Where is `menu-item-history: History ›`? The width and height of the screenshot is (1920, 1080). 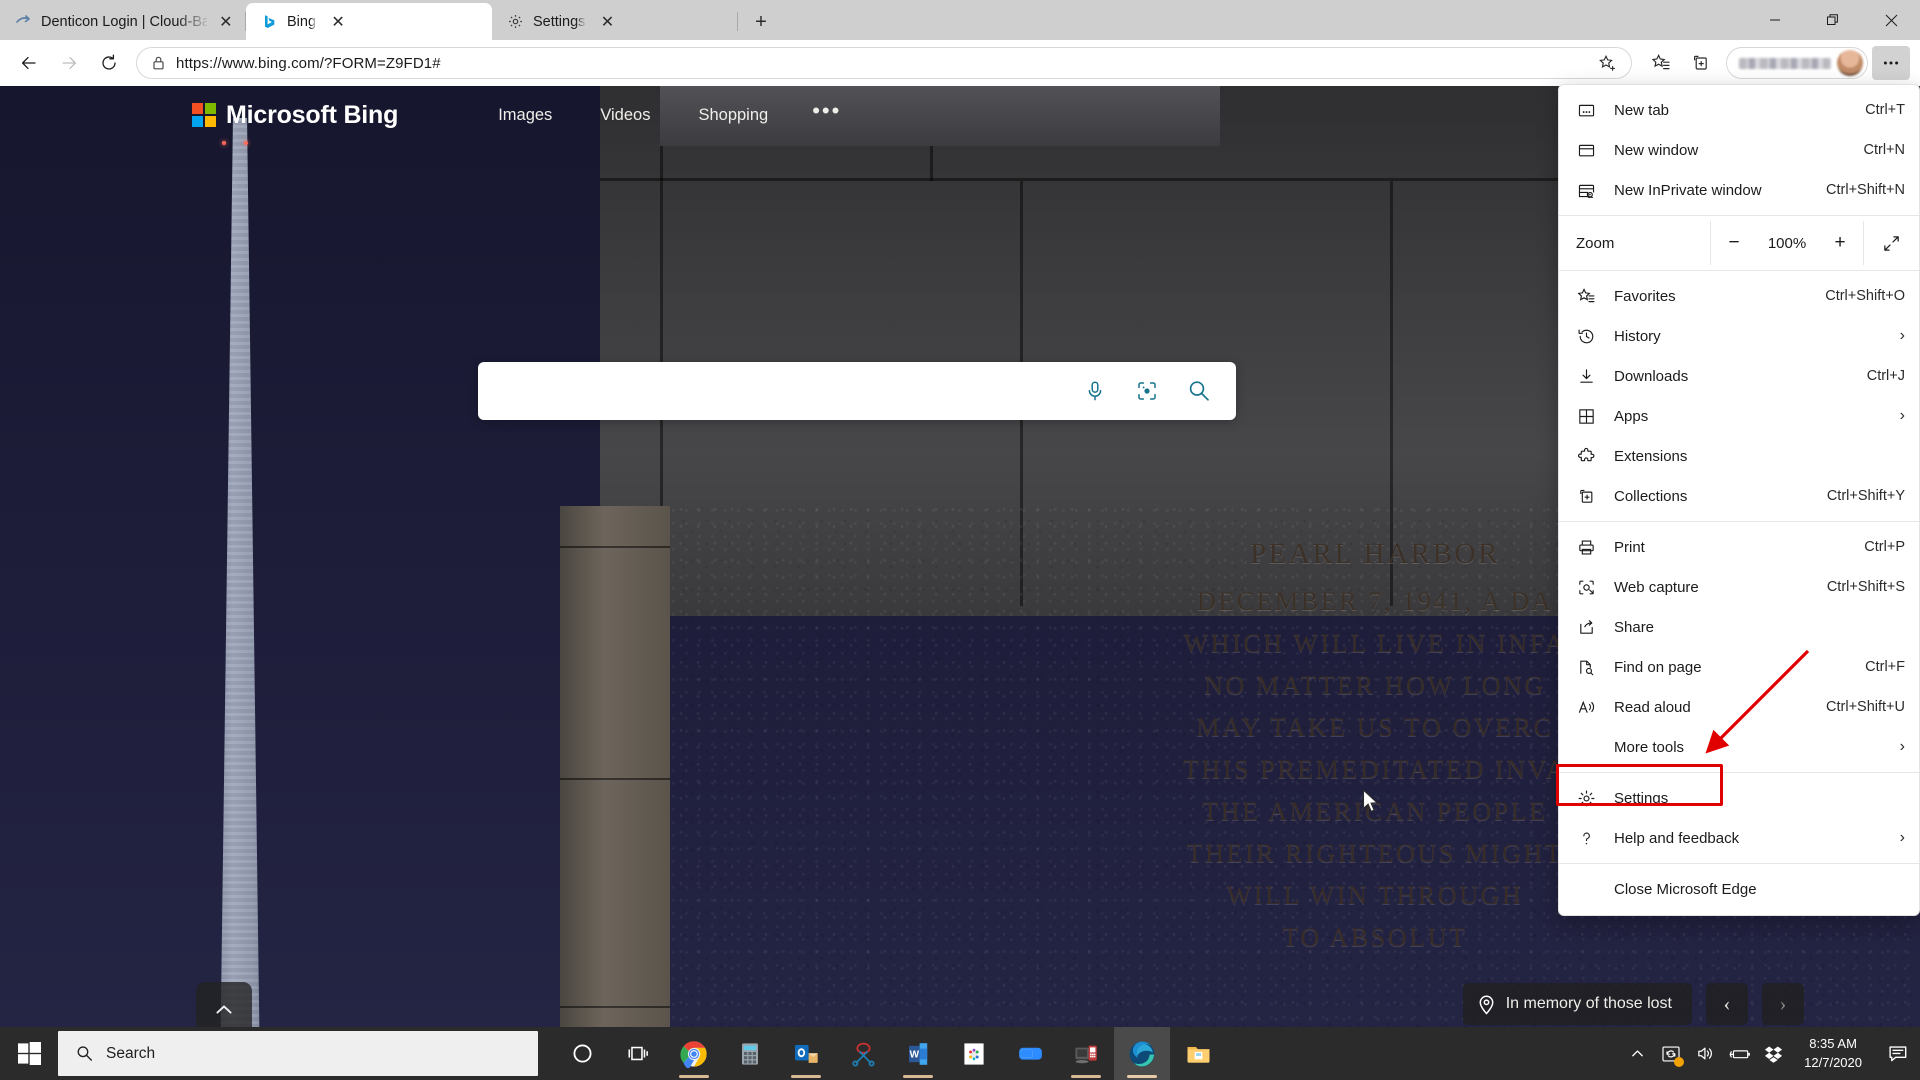
menu-item-history: History › is located at coordinates (1739, 336).